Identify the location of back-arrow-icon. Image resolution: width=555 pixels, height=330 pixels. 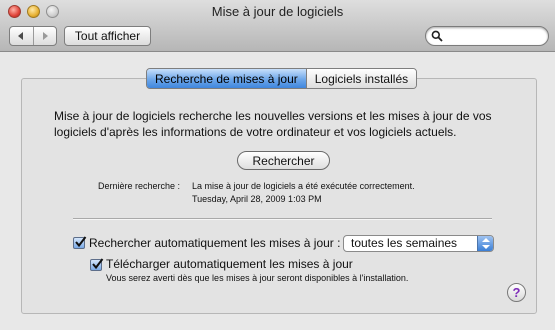
(21, 36).